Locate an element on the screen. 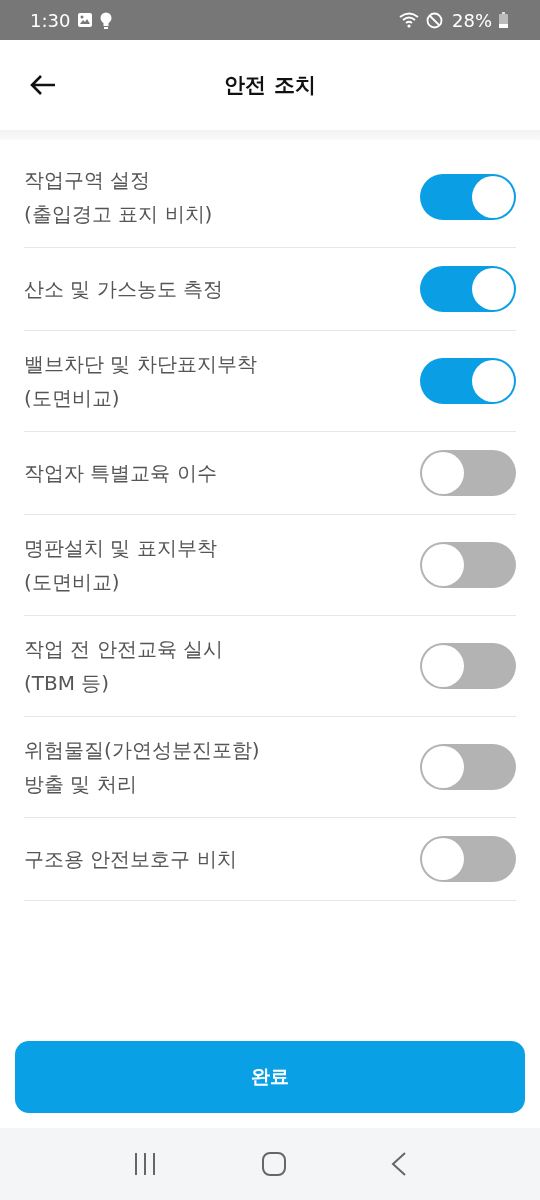  back-arrow-icon is located at coordinates (43, 85).